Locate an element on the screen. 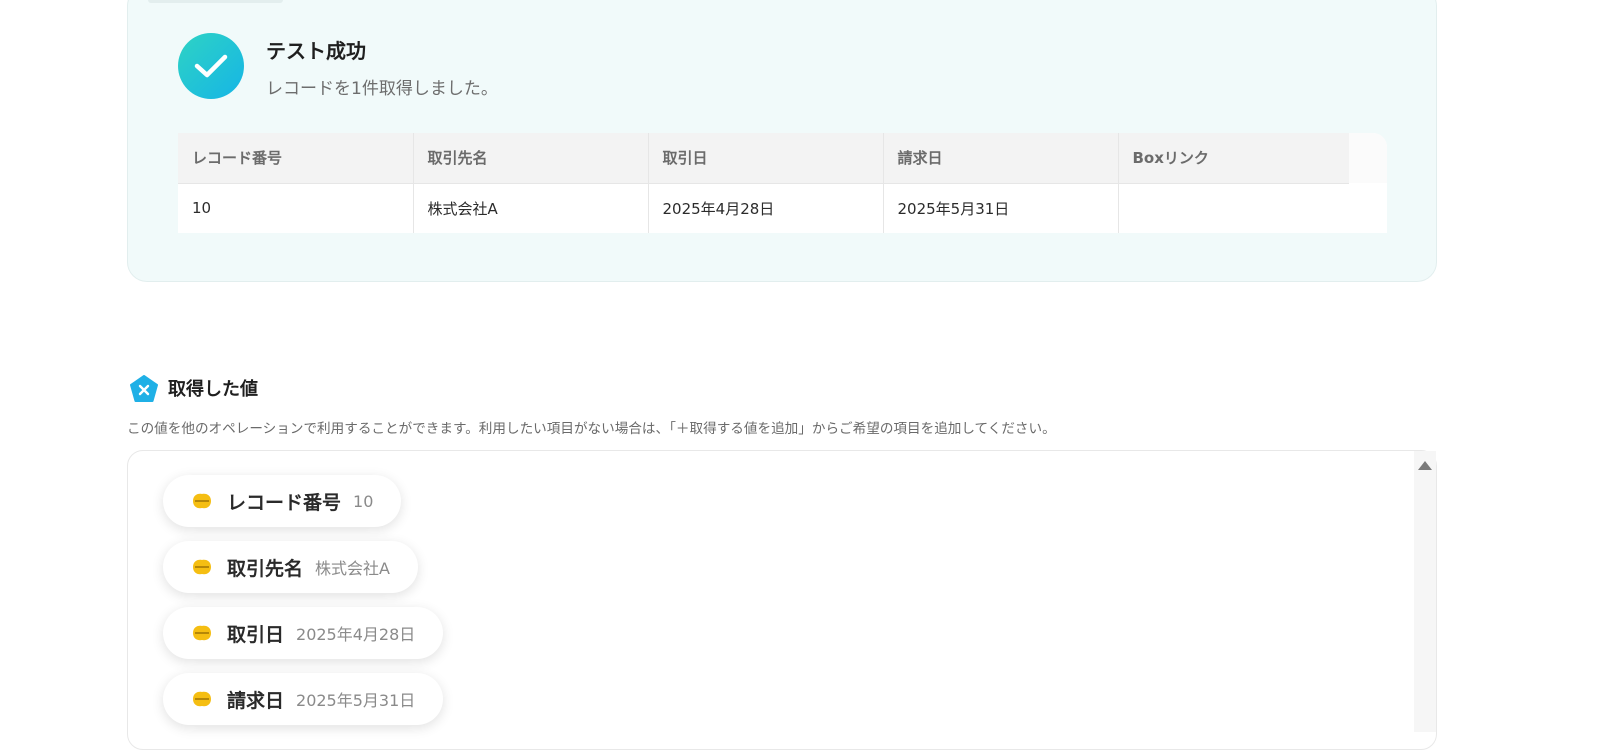 This screenshot has width=1600, height=750. scrollbar is located at coordinates (1425, 591).